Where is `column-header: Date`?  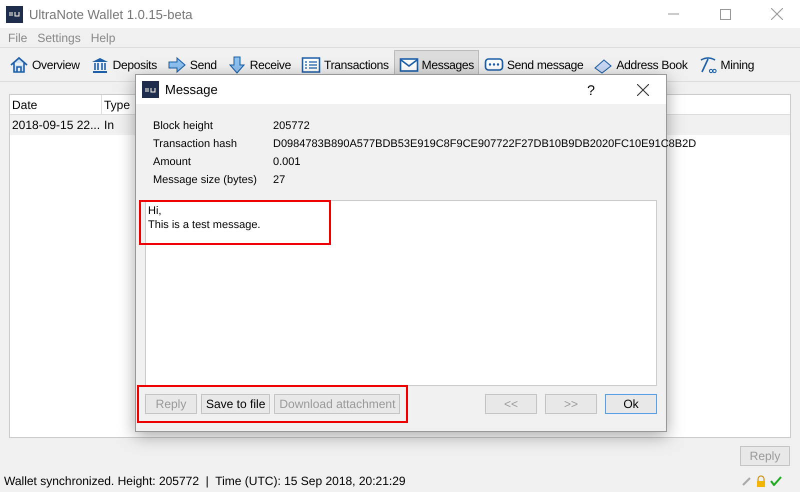
column-header: Date is located at coordinates (56, 104).